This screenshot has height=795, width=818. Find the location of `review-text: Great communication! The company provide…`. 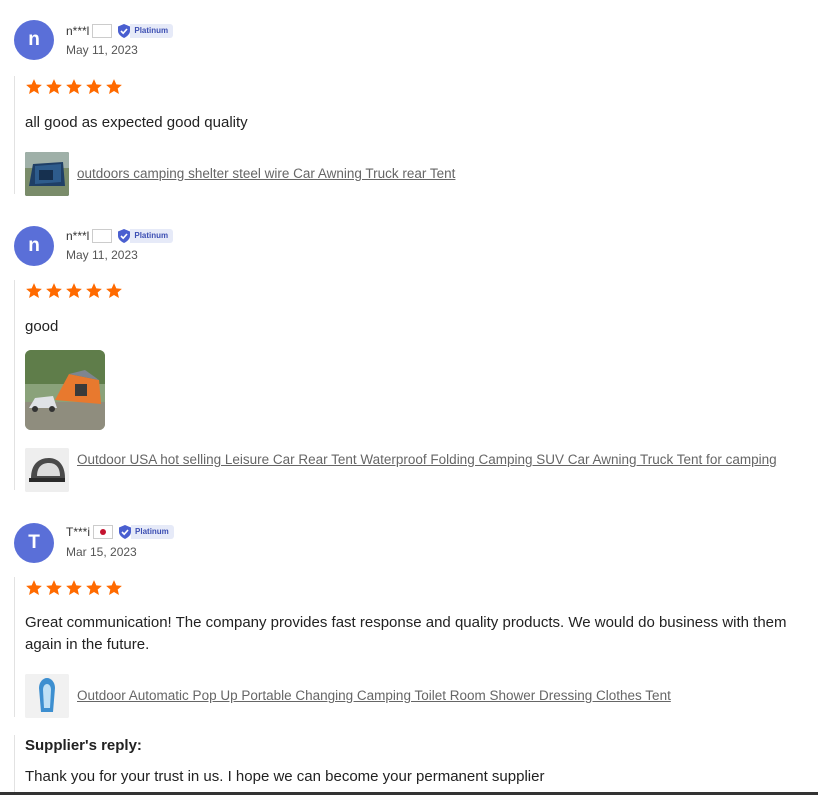

review-text: Great communication! The company provide… is located at coordinates (406, 633).